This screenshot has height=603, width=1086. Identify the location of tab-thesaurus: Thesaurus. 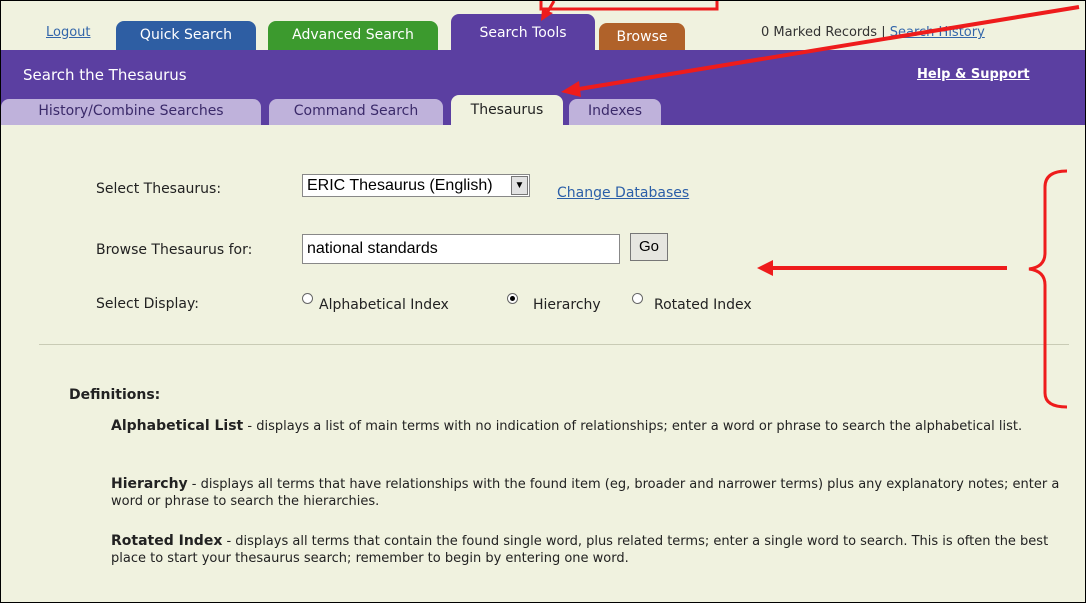
(507, 110).